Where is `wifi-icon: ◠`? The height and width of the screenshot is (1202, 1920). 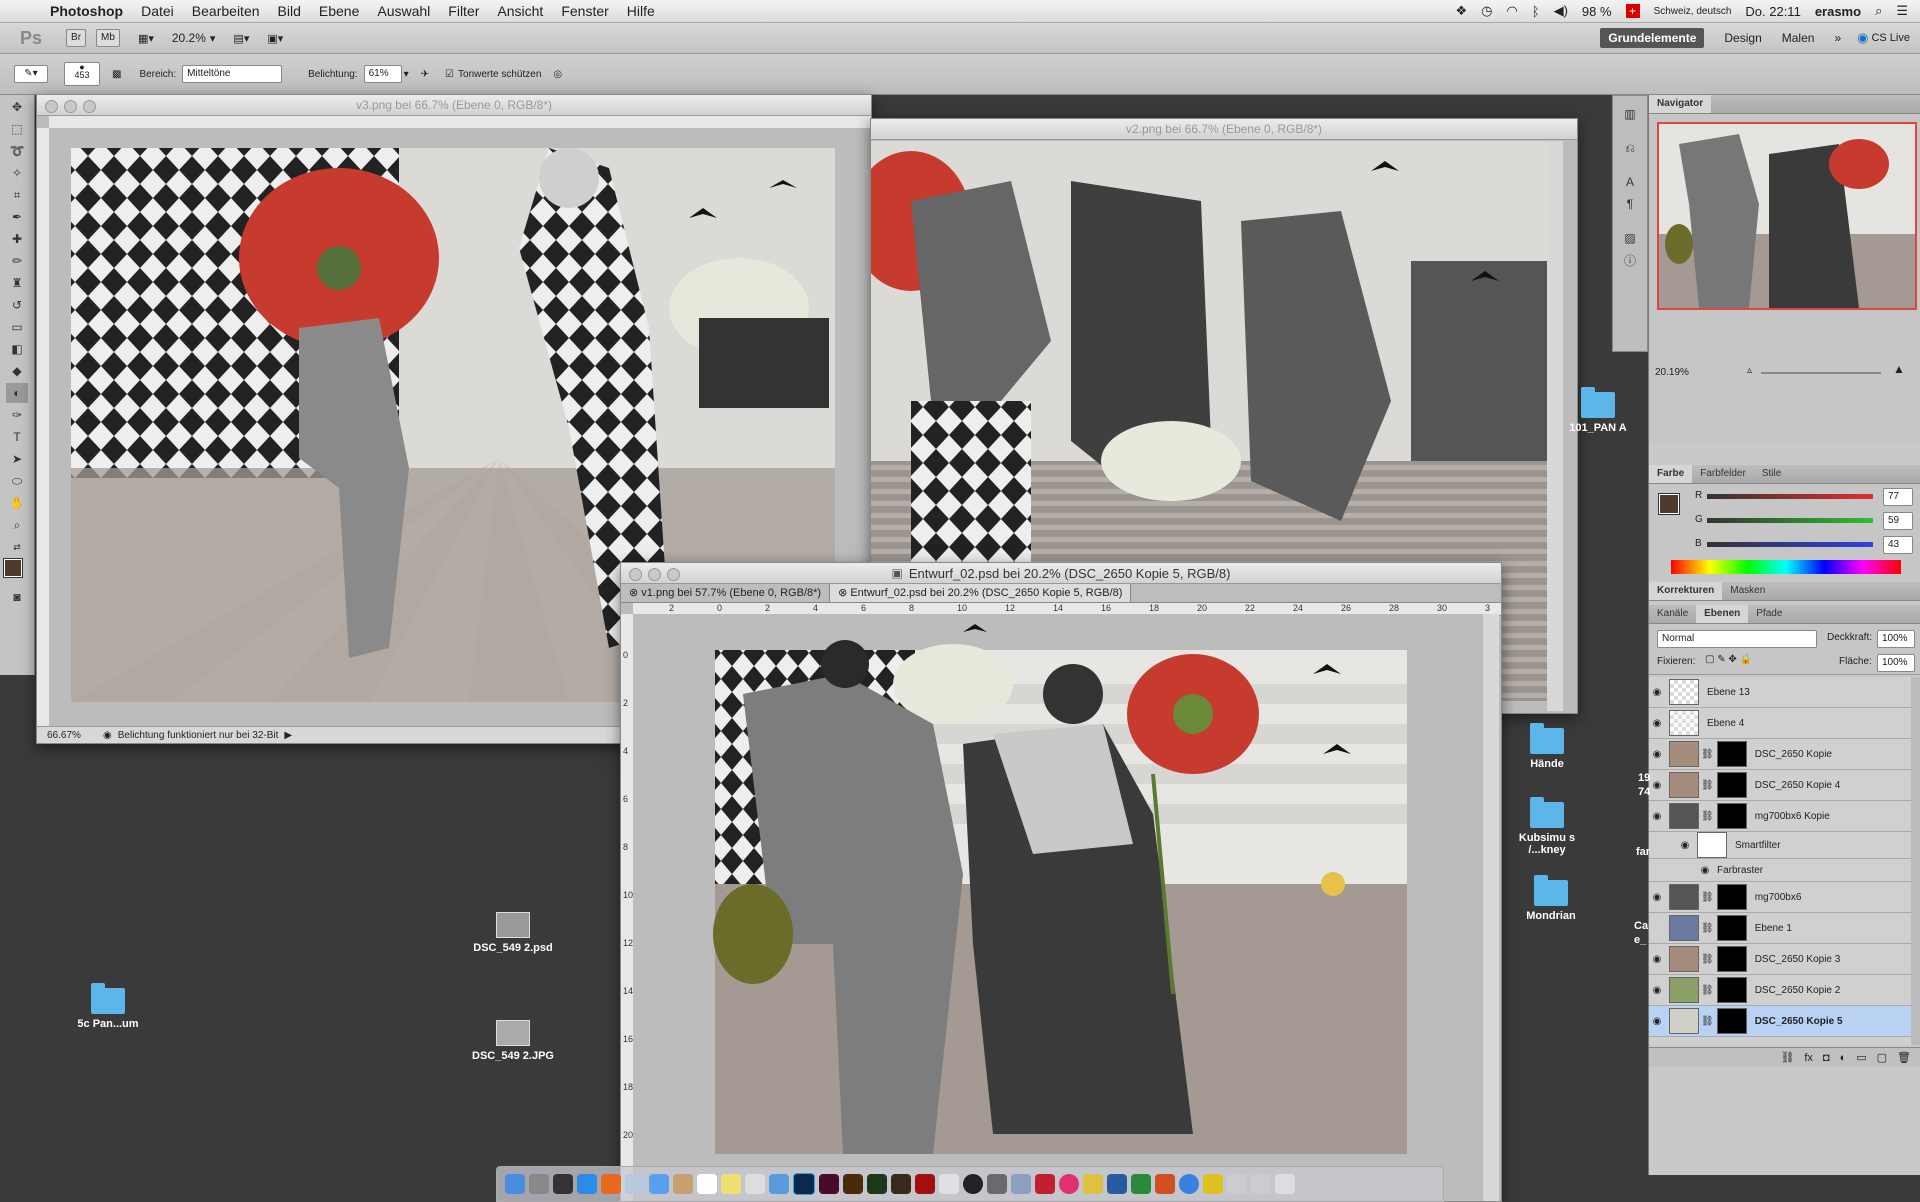 wifi-icon: ◠ is located at coordinates (1511, 11).